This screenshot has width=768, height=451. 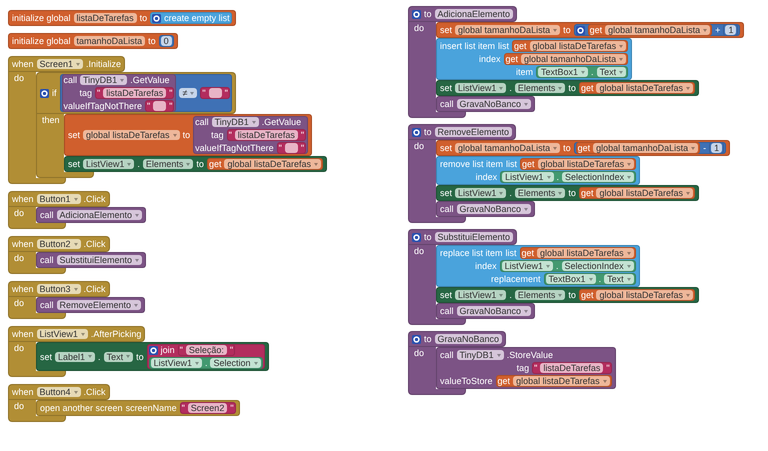 I want to click on block-label: remove list item, so click(x=472, y=164).